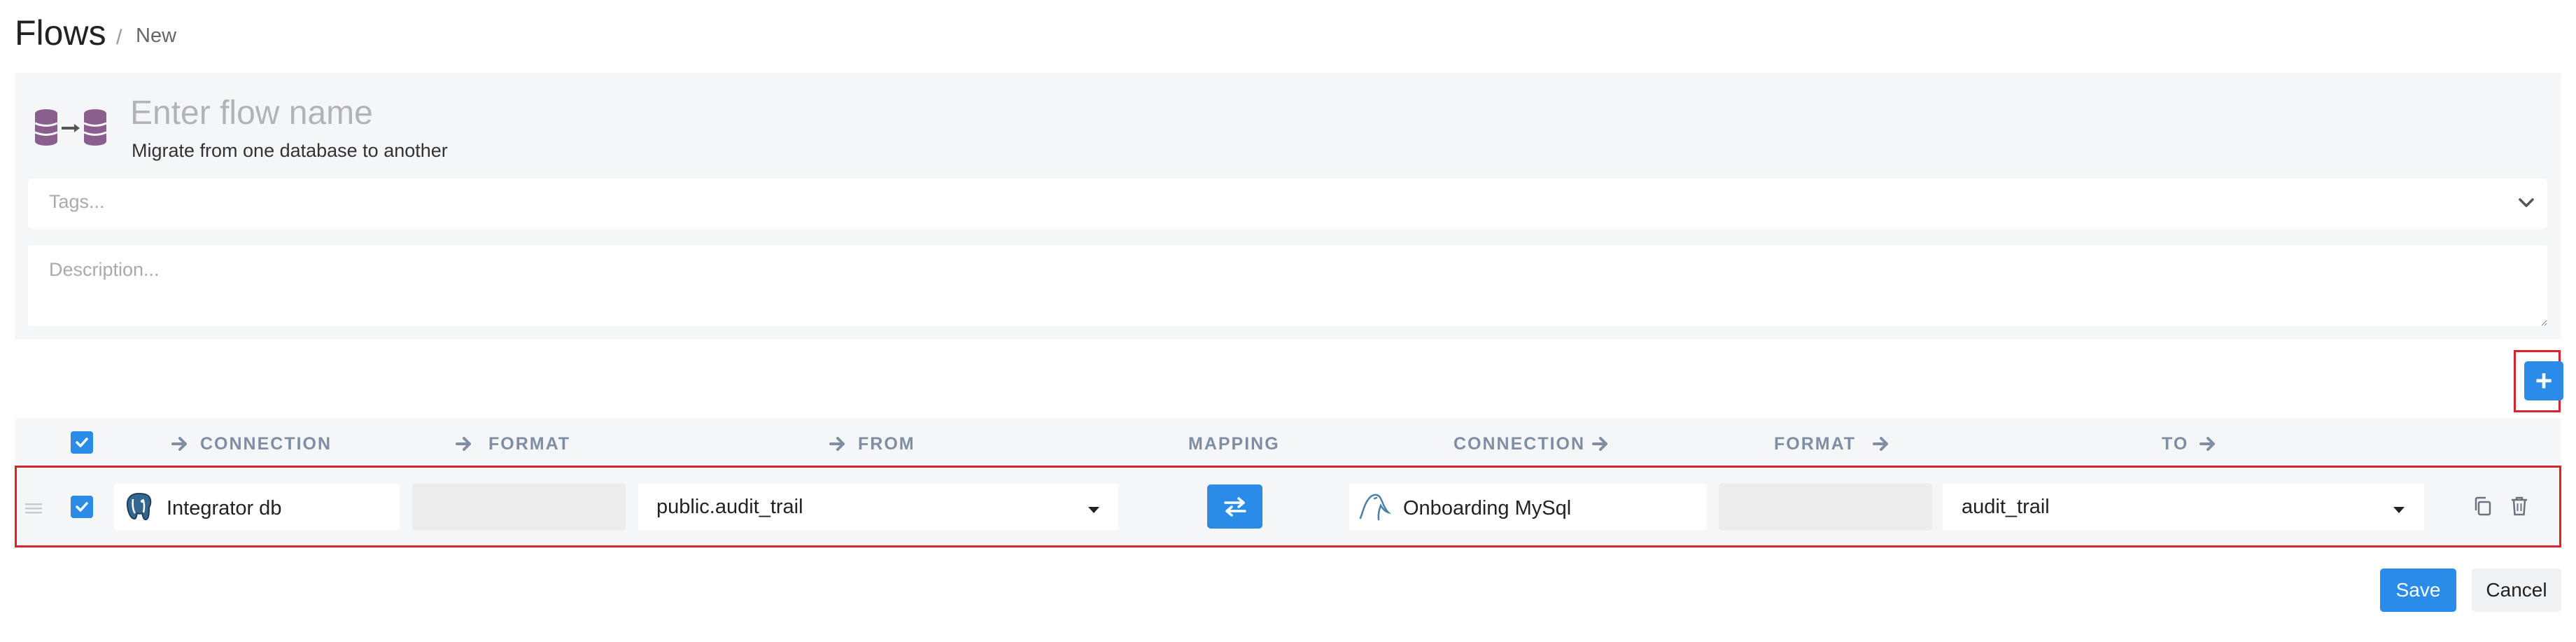 The height and width of the screenshot is (642, 2576). What do you see at coordinates (2526, 204) in the screenshot?
I see `chevron-down-icon` at bounding box center [2526, 204].